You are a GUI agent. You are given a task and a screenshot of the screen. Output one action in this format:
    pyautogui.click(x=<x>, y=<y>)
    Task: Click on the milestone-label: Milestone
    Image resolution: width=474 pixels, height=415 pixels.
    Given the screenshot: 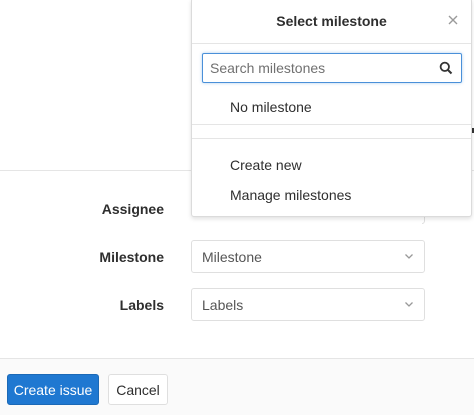 What is the action you would take?
    pyautogui.click(x=131, y=257)
    